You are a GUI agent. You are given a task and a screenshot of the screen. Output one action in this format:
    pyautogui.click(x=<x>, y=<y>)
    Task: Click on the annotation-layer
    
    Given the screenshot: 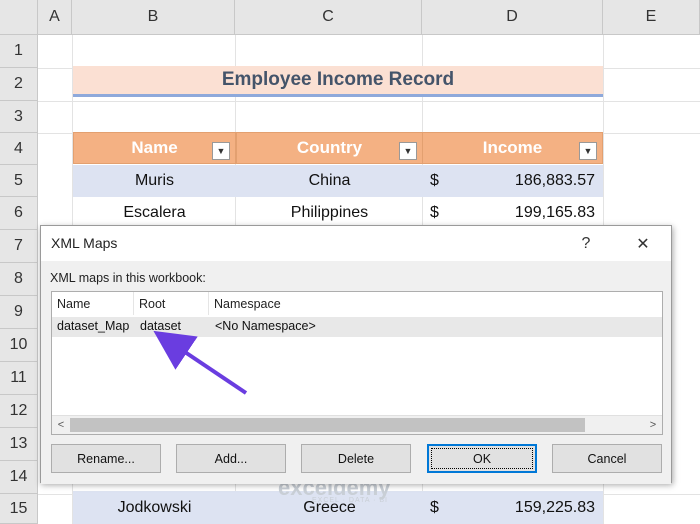 What is the action you would take?
    pyautogui.click(x=200, y=362)
    